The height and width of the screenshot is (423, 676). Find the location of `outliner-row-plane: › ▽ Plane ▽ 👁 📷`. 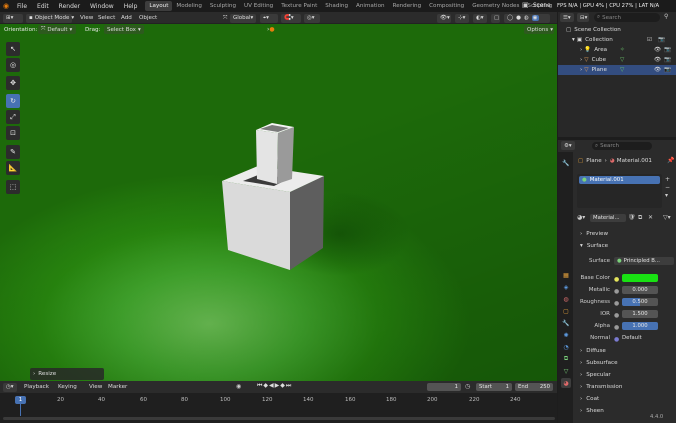

outliner-row-plane: › ▽ Plane ▽ 👁 📷 is located at coordinates (617, 70).